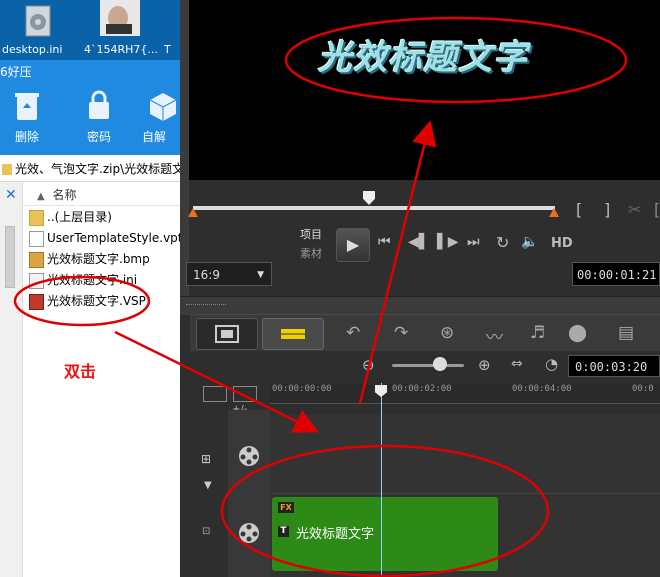 The image size is (660, 577). I want to click on playhead-line, so click(381, 480).